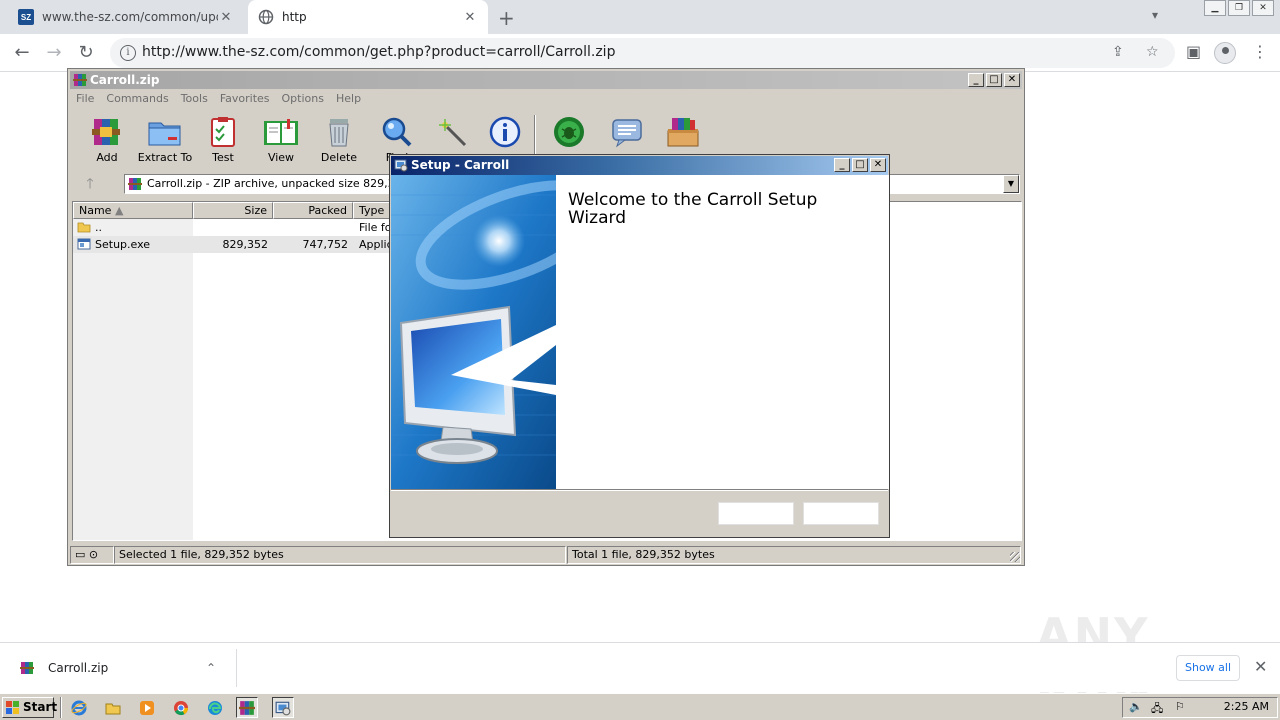  I want to click on column-packed: Packed, so click(313, 210).